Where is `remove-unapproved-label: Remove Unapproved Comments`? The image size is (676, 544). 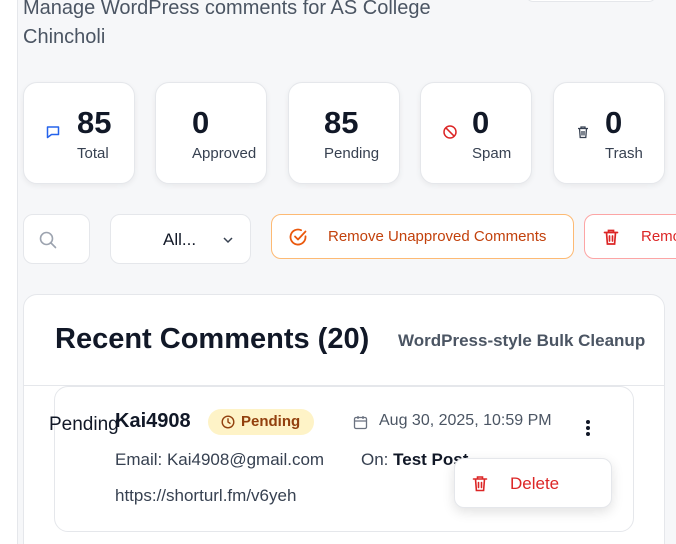
remove-unapproved-label: Remove Unapproved Comments is located at coordinates (437, 236).